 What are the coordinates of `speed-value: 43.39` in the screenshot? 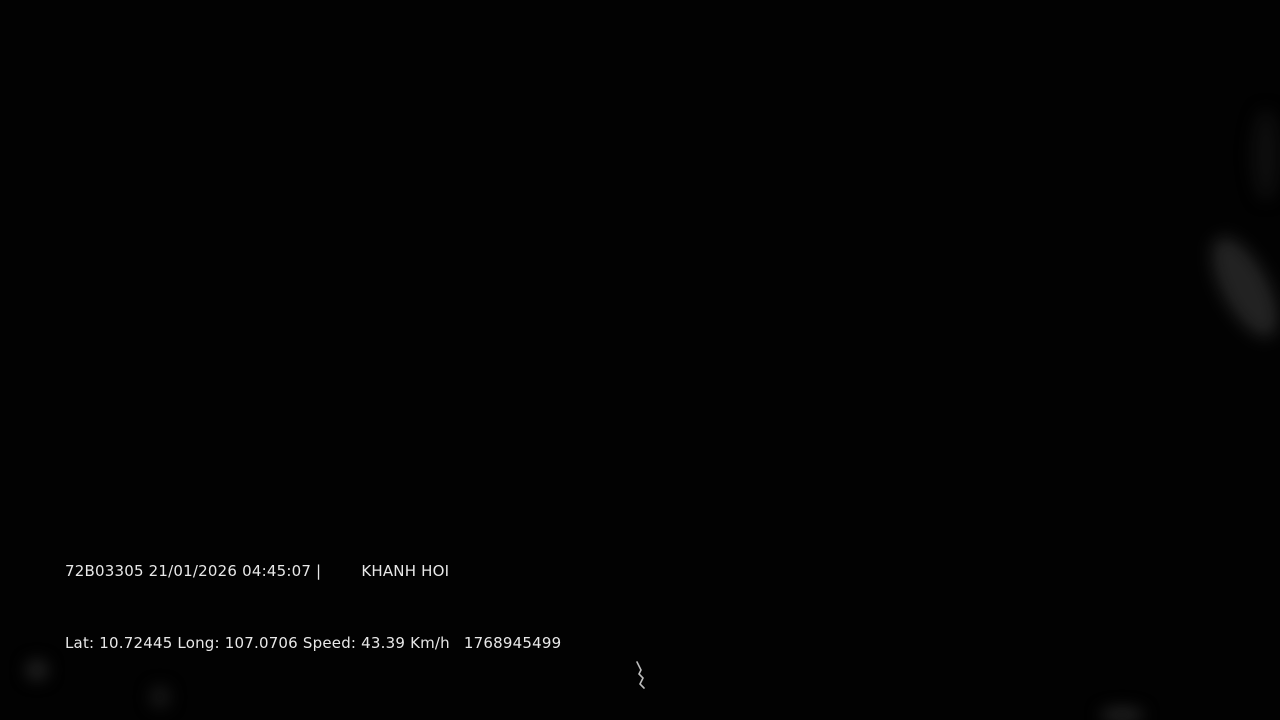 It's located at (383, 643).